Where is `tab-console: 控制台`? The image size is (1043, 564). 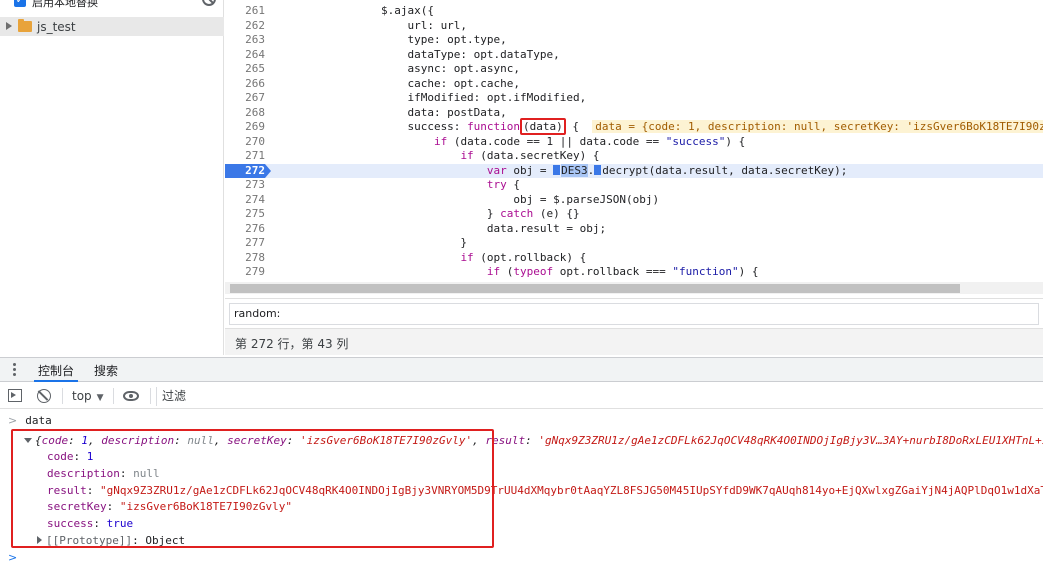
tab-console: 控制台 is located at coordinates (56, 372).